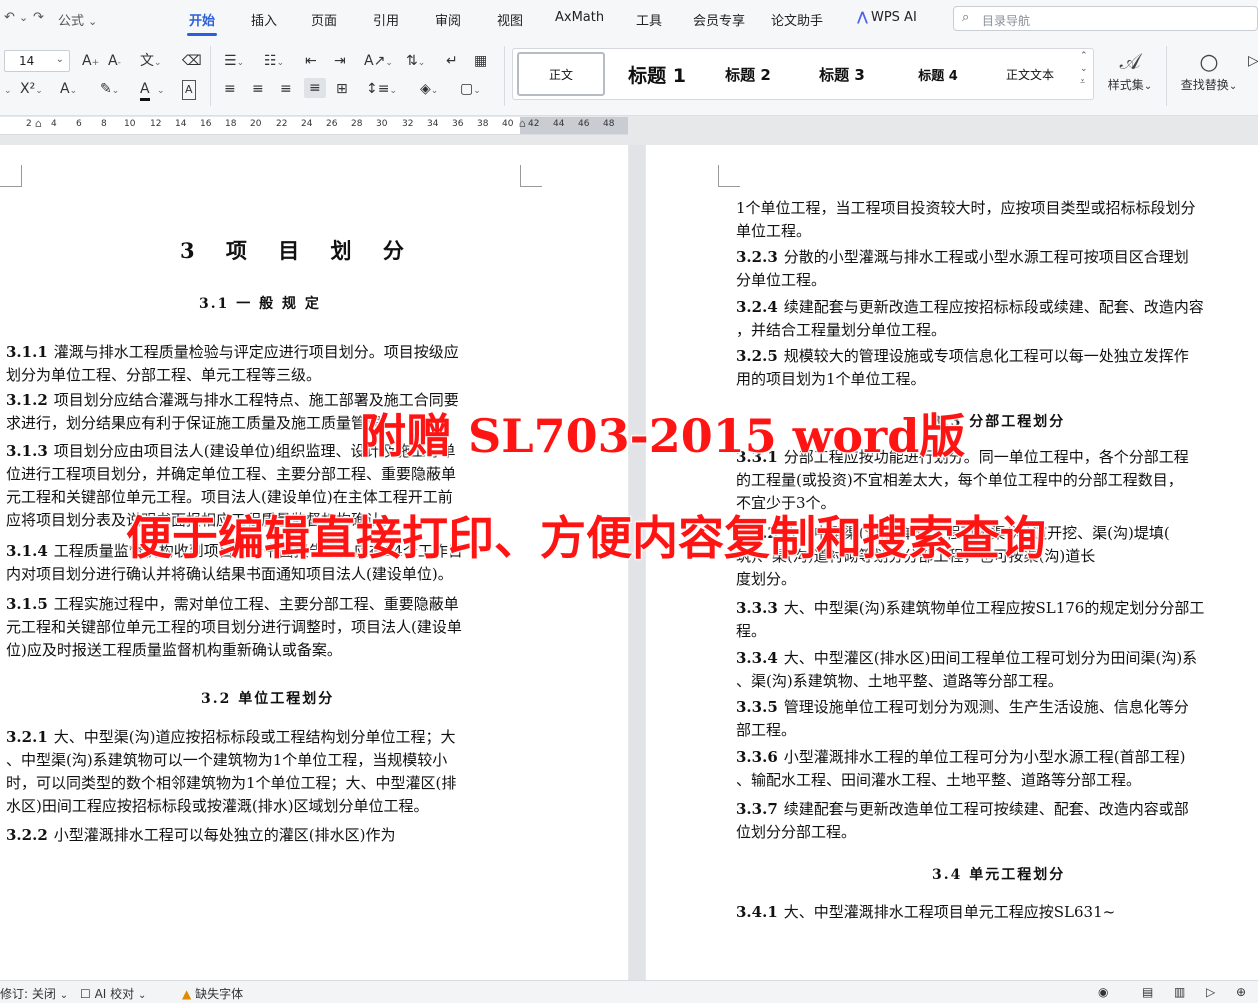 This screenshot has height=1003, width=1258. Describe the element at coordinates (649, 19) in the screenshot. I see `tab-tools: 工具` at that location.